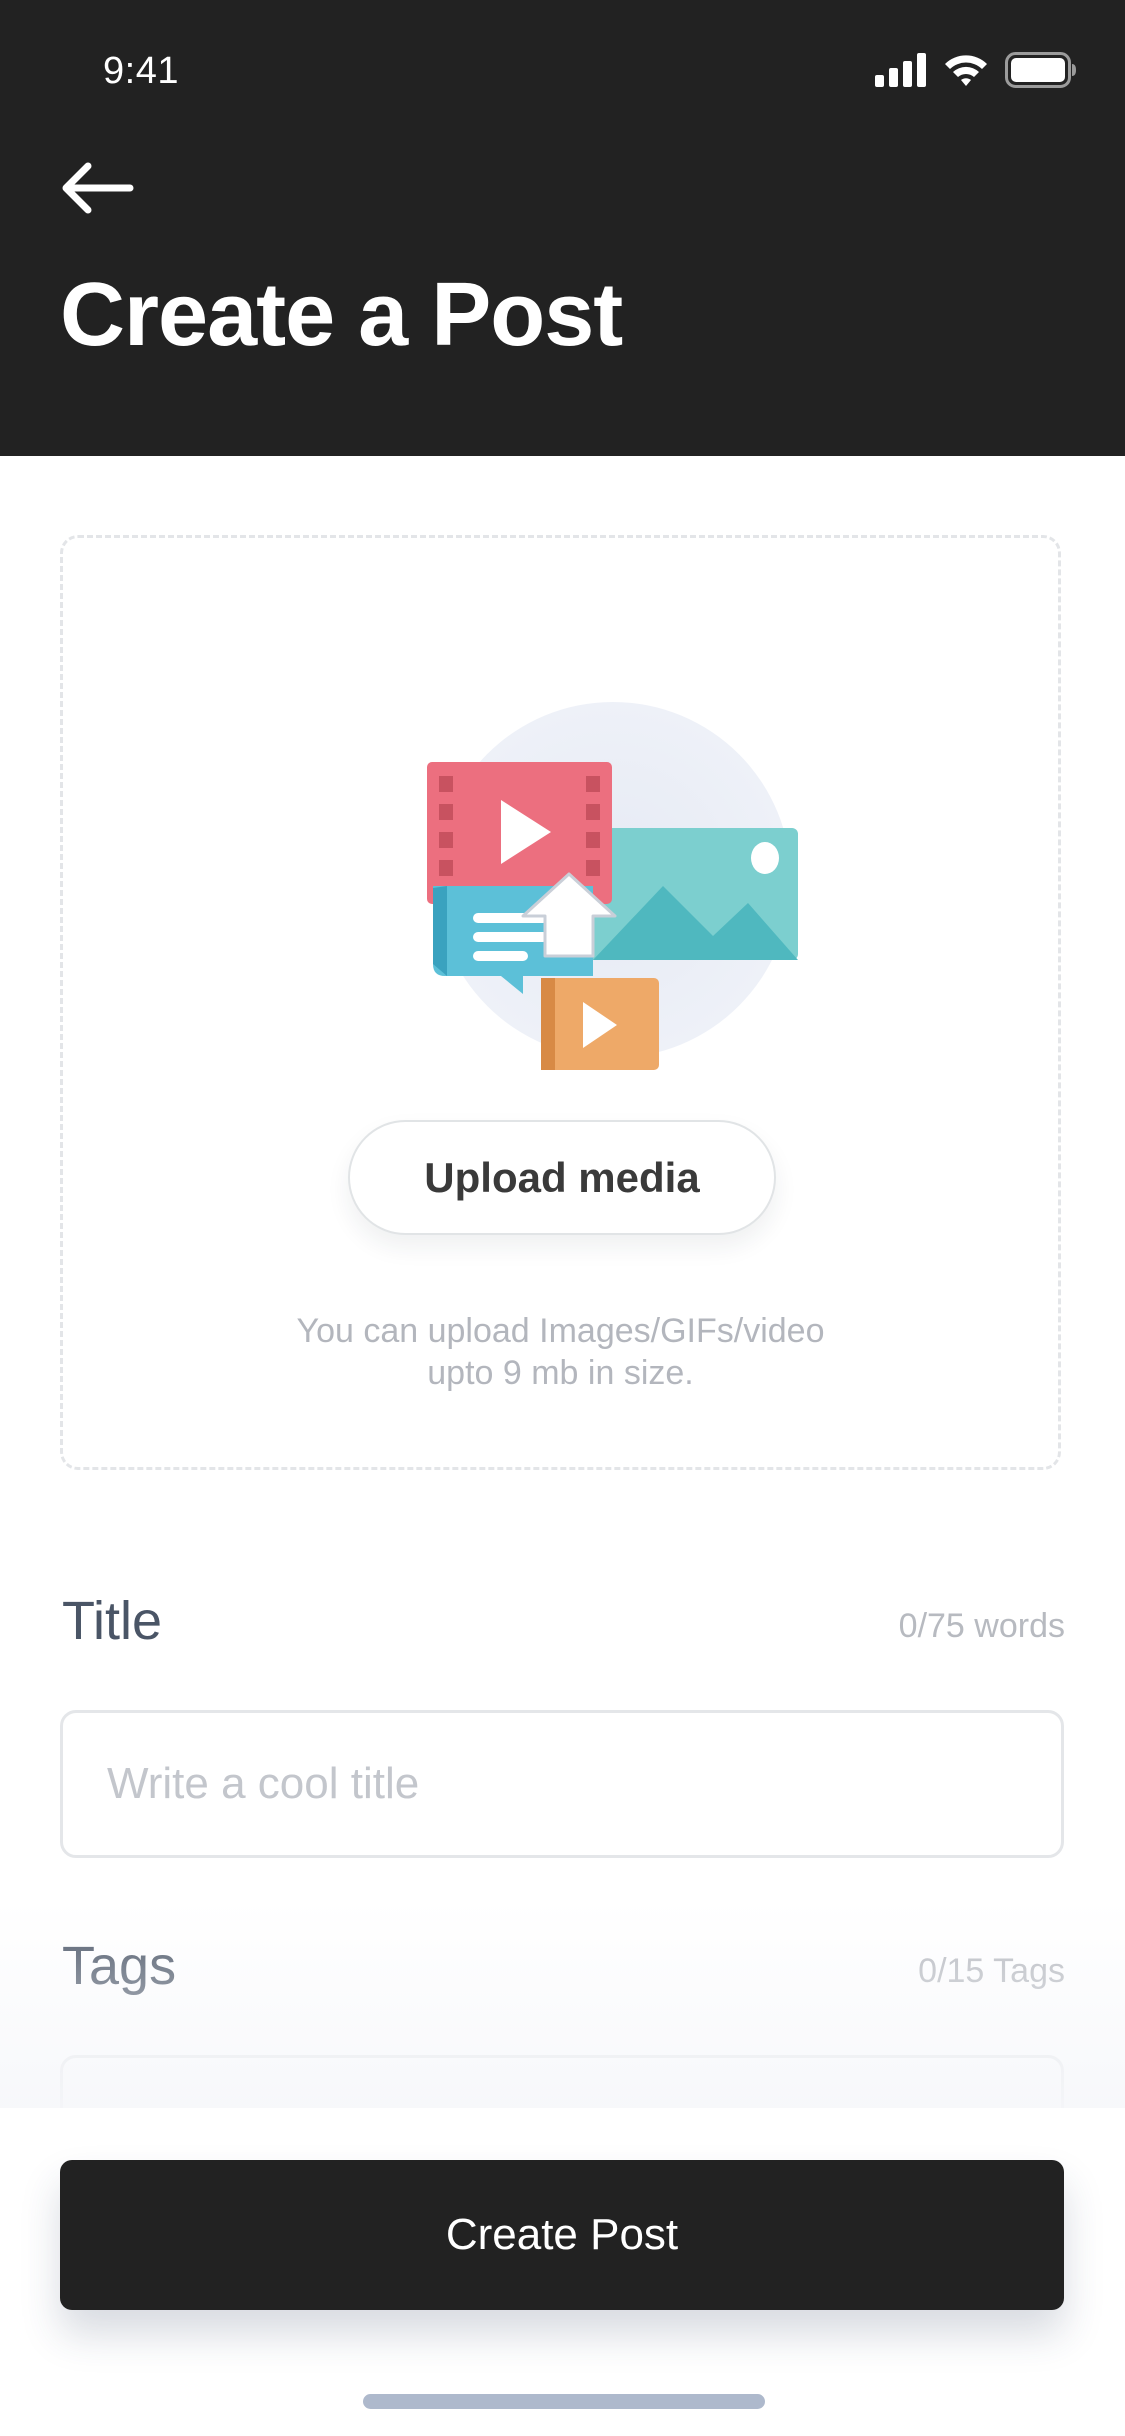  Describe the element at coordinates (562, 1177) in the screenshot. I see `upload-media-button: Upload media` at that location.